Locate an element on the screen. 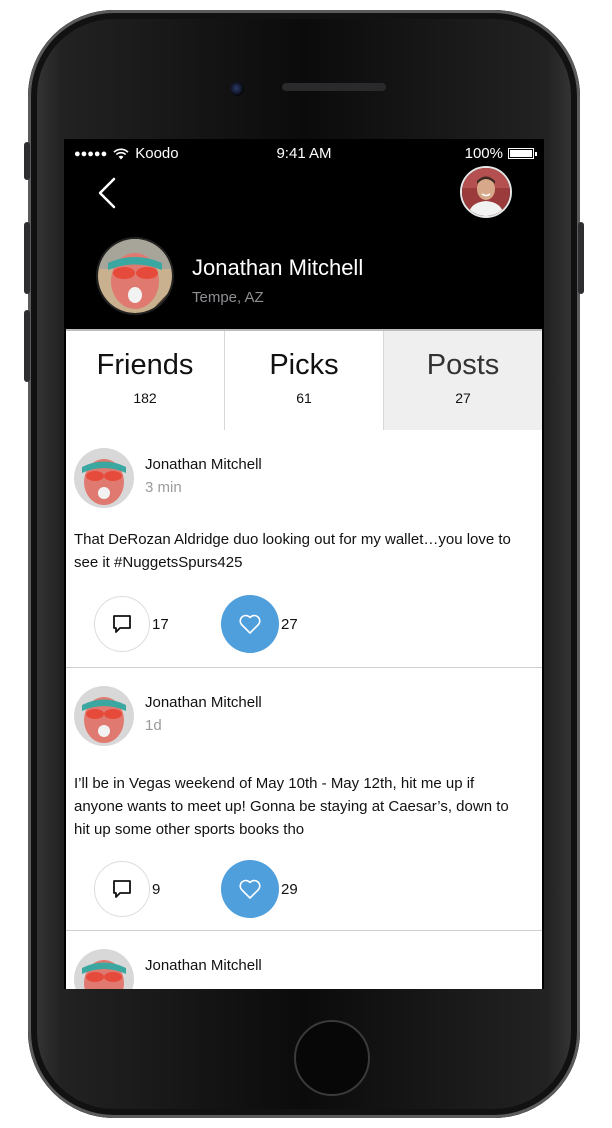  profile-photo is located at coordinates (135, 276).